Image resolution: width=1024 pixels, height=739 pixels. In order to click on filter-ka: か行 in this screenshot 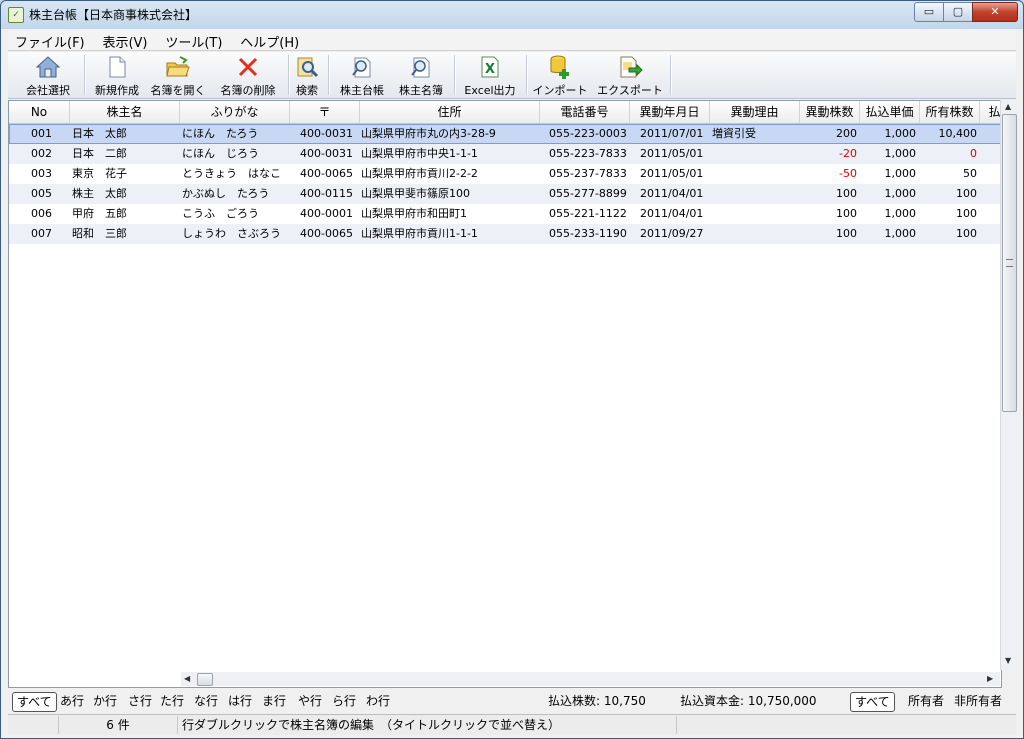, I will do `click(105, 701)`.